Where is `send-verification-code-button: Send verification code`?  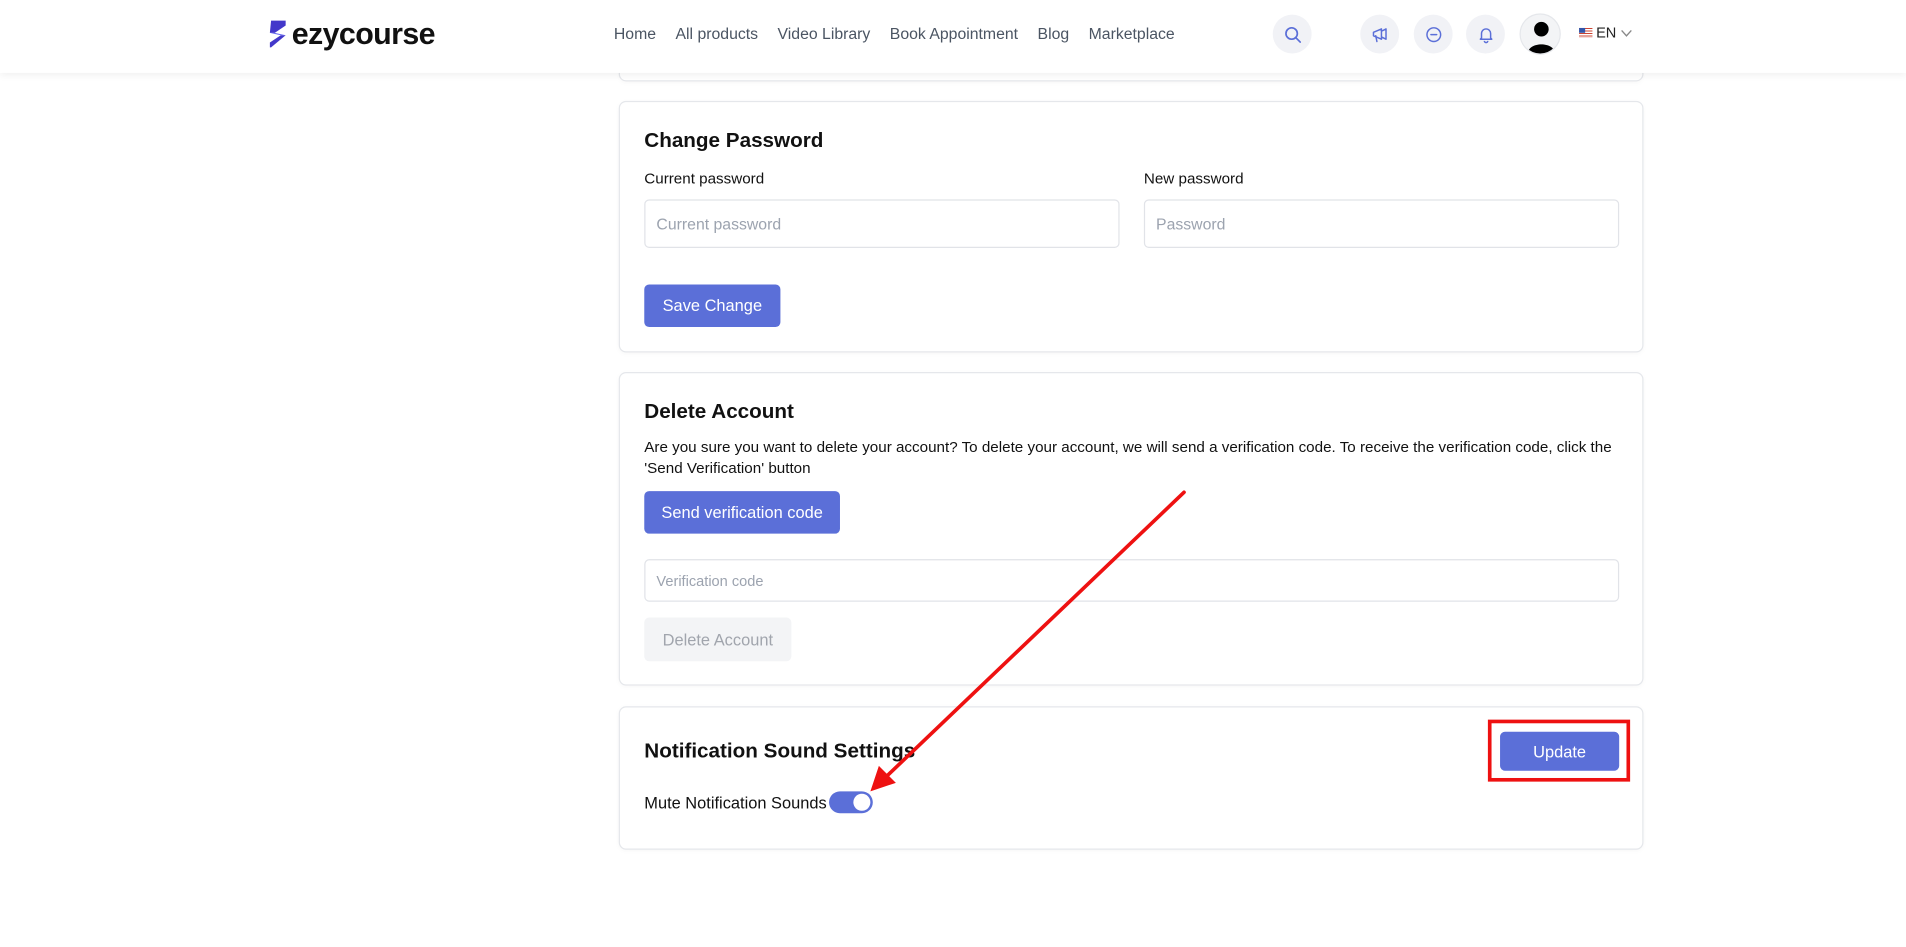
send-verification-code-button: Send verification code is located at coordinates (742, 512).